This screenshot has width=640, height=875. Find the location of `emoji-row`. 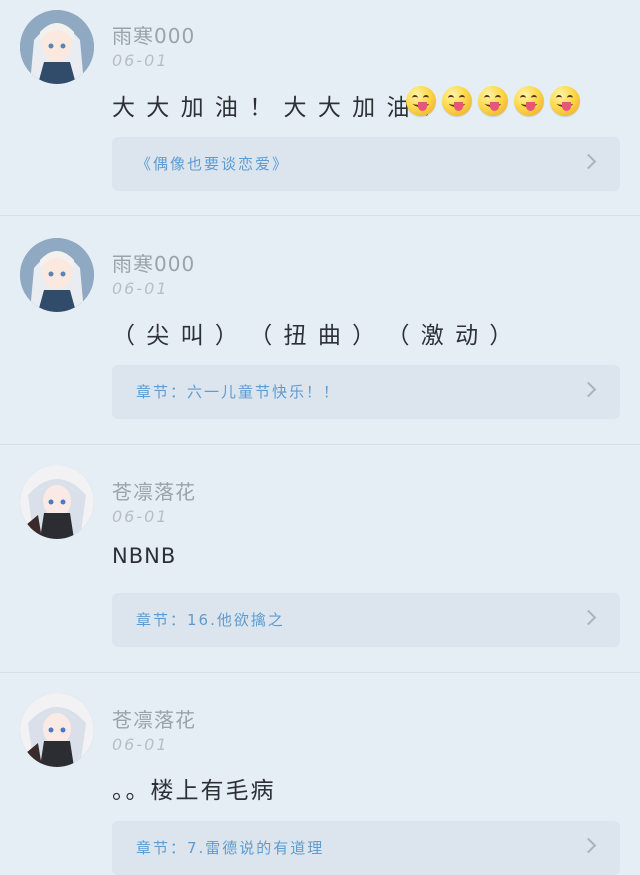

emoji-row is located at coordinates (493, 101).